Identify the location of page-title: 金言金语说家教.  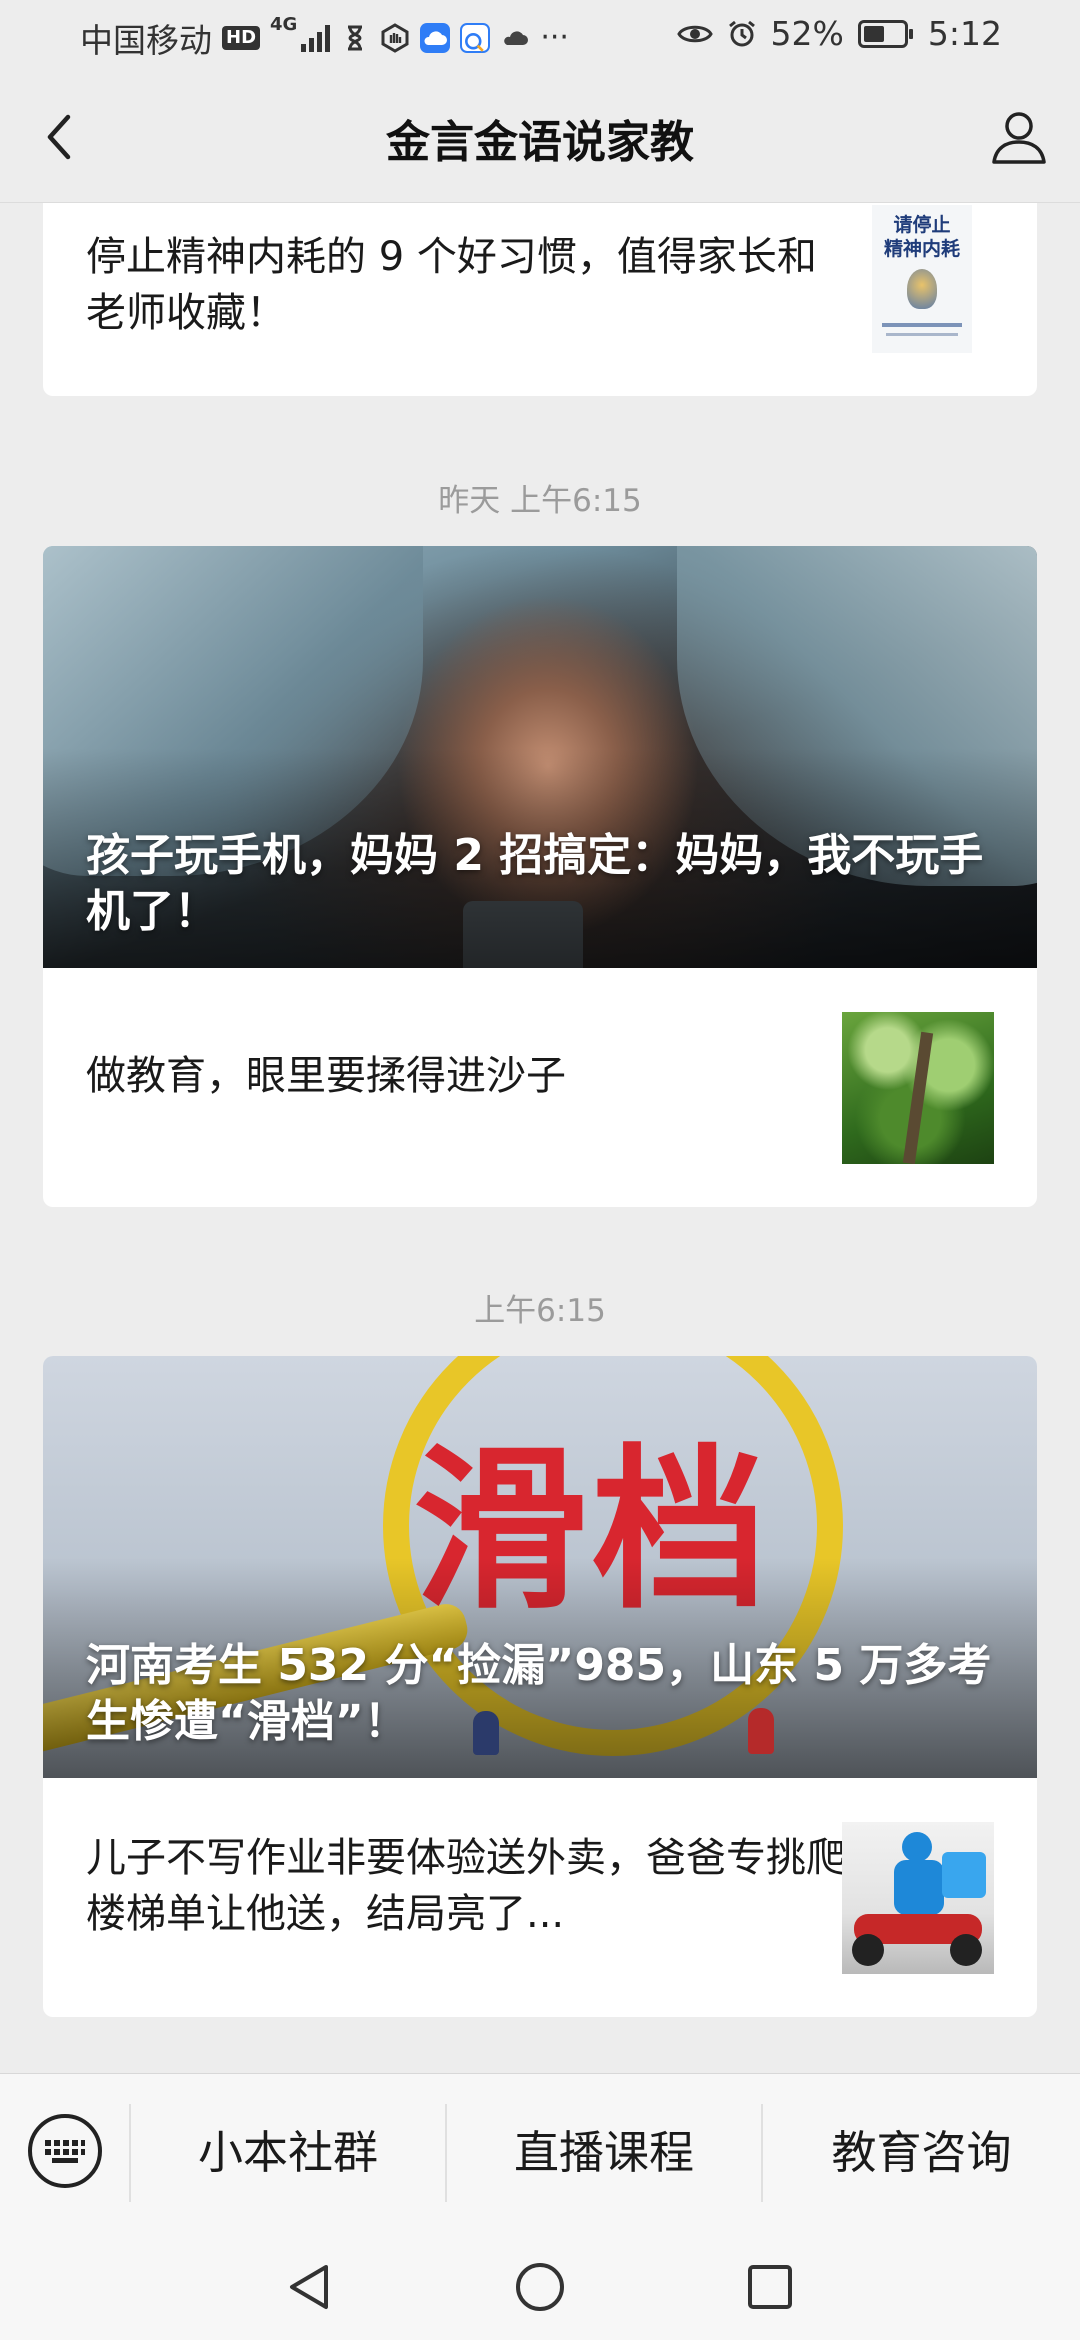
(540, 142).